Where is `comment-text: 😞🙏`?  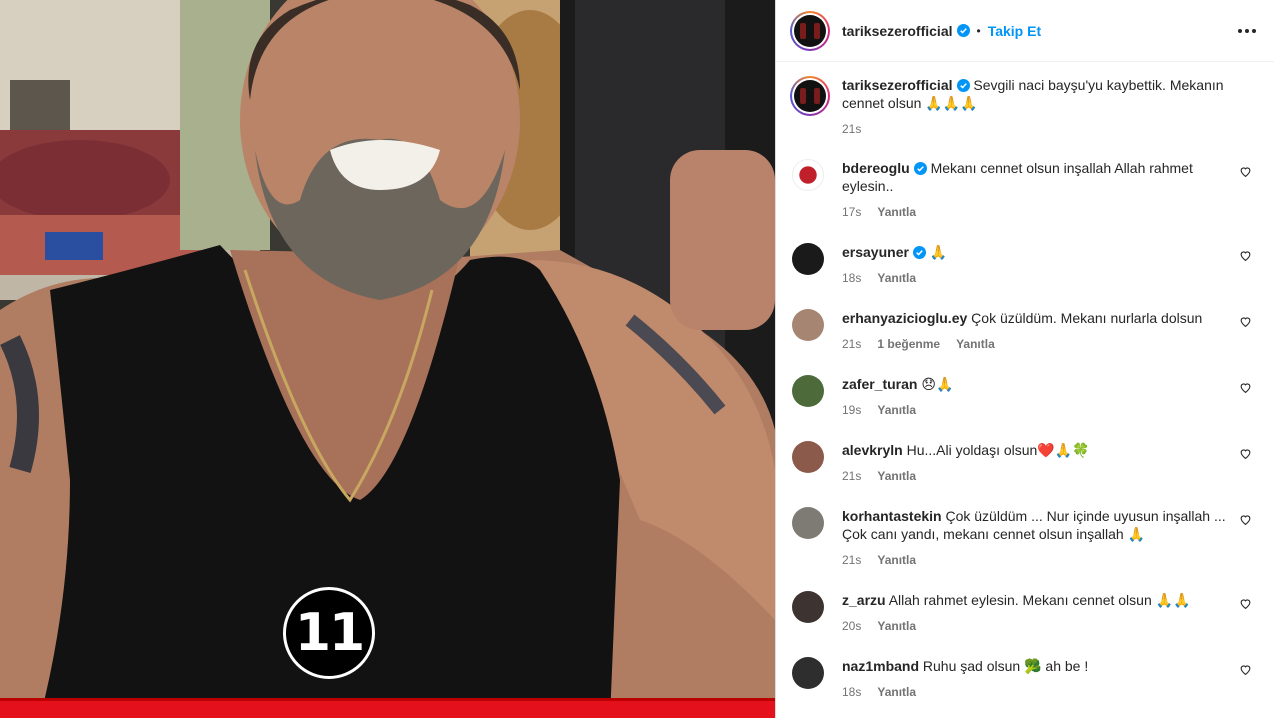
comment-text: 😞🙏 is located at coordinates (937, 384).